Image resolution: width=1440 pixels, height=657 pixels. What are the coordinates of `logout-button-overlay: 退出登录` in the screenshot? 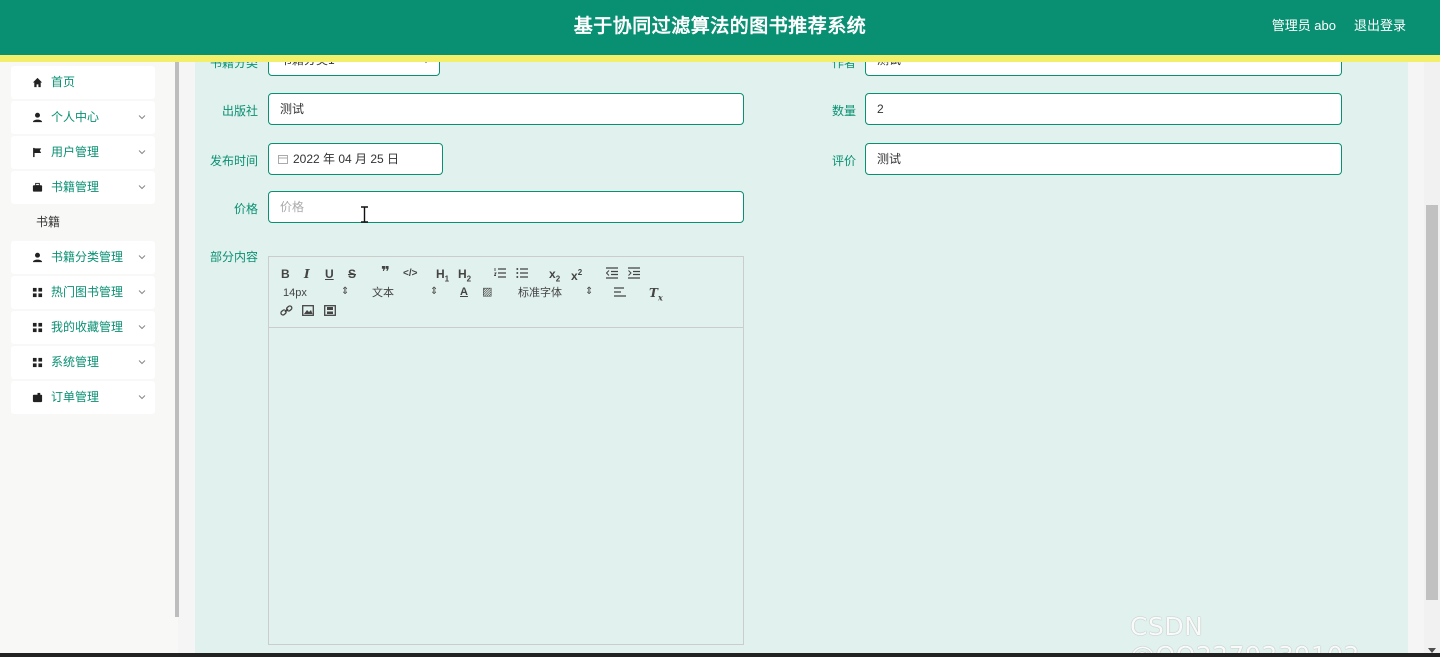 It's located at (1380, 26).